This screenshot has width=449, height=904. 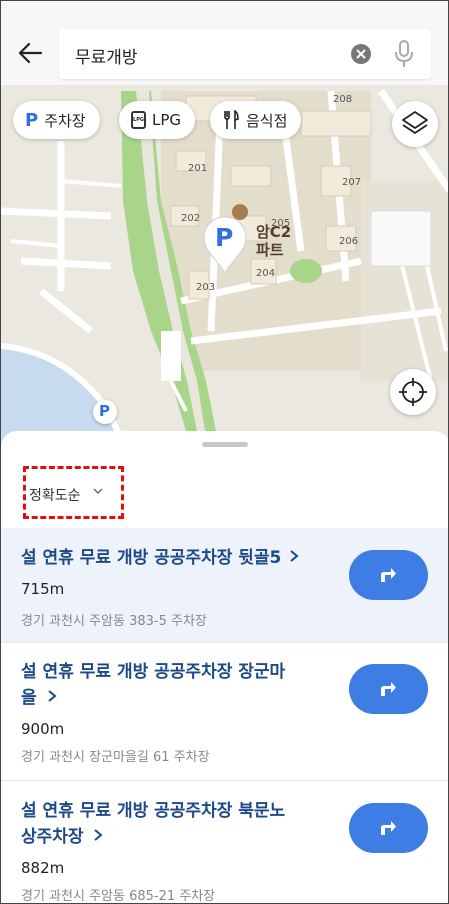 What do you see at coordinates (167, 120) in the screenshot?
I see `chip-label: LPG` at bounding box center [167, 120].